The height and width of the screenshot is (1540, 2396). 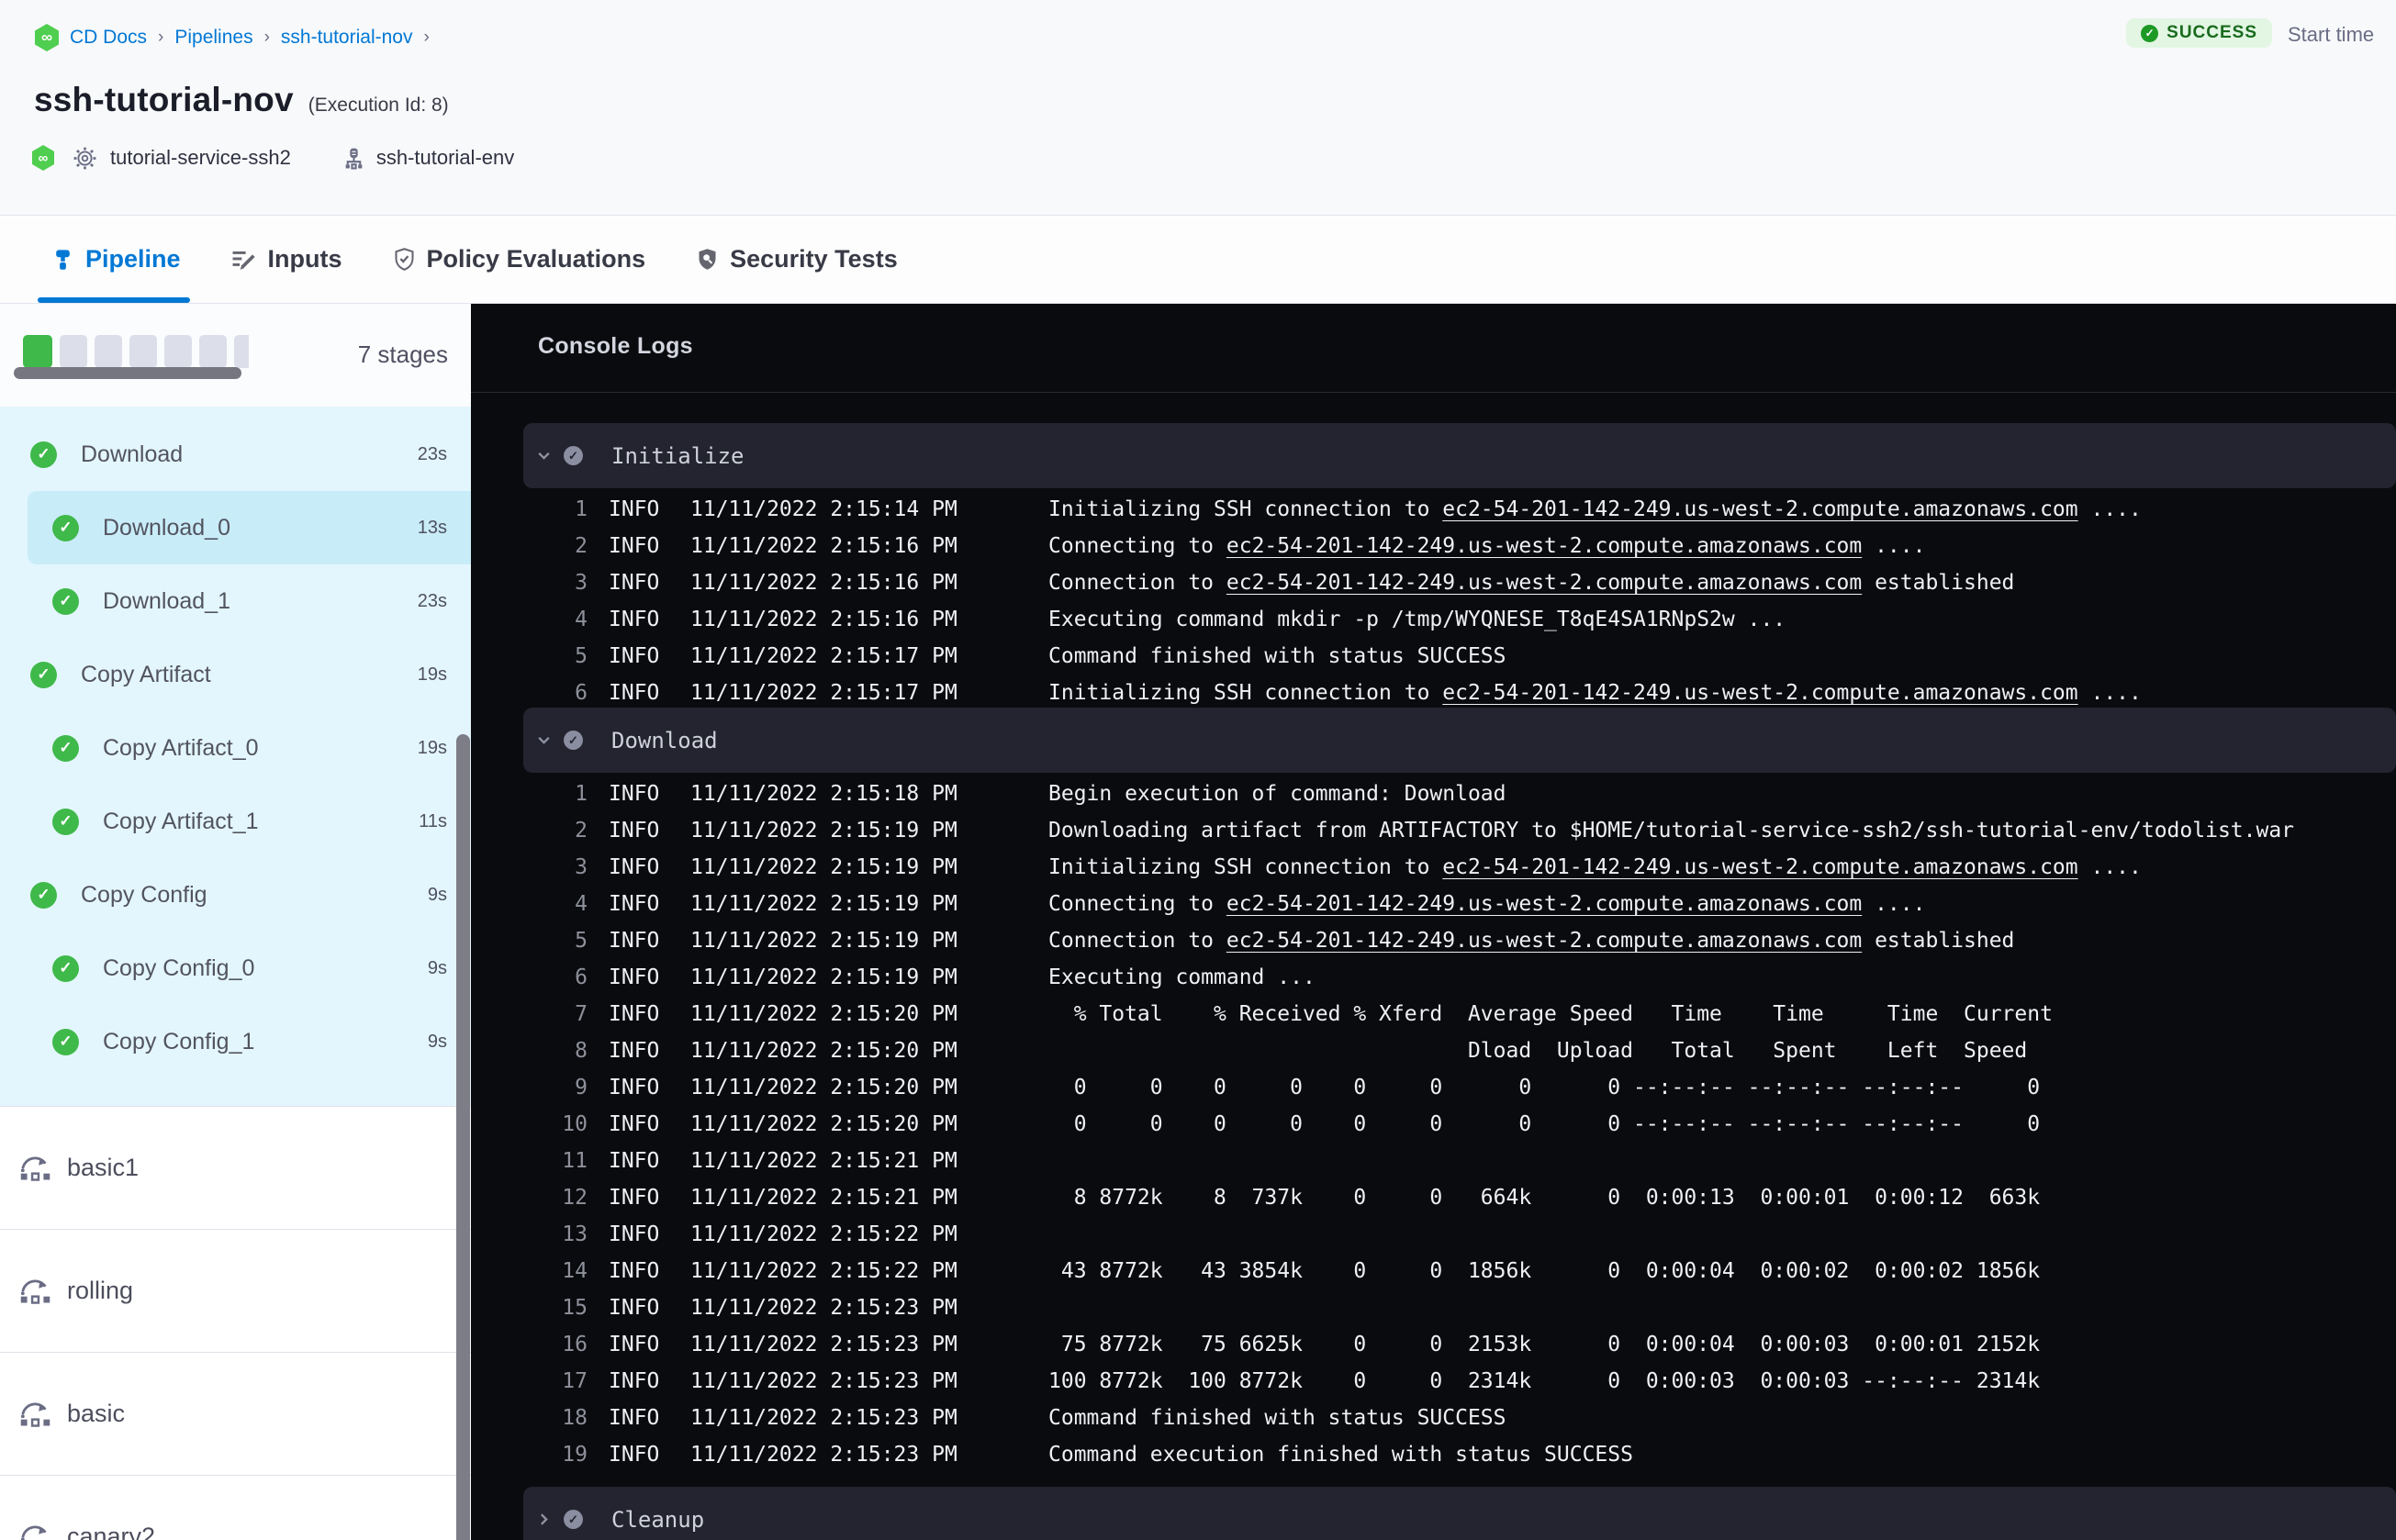 I want to click on tab-inputs: Inputs, so click(x=286, y=259).